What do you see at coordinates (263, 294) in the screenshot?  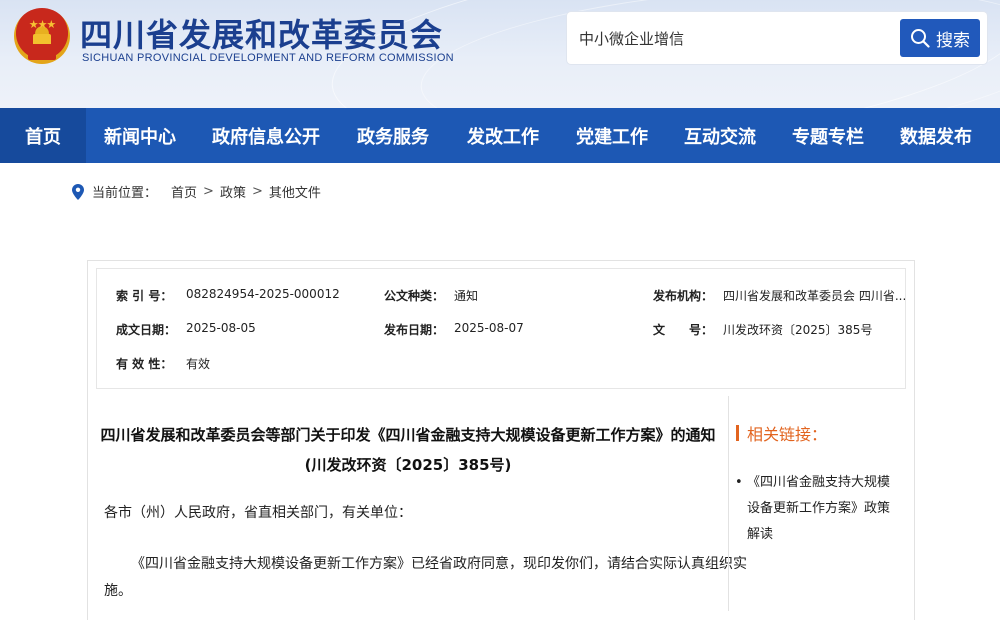 I see `index-no-value: 082824954-2025-000012` at bounding box center [263, 294].